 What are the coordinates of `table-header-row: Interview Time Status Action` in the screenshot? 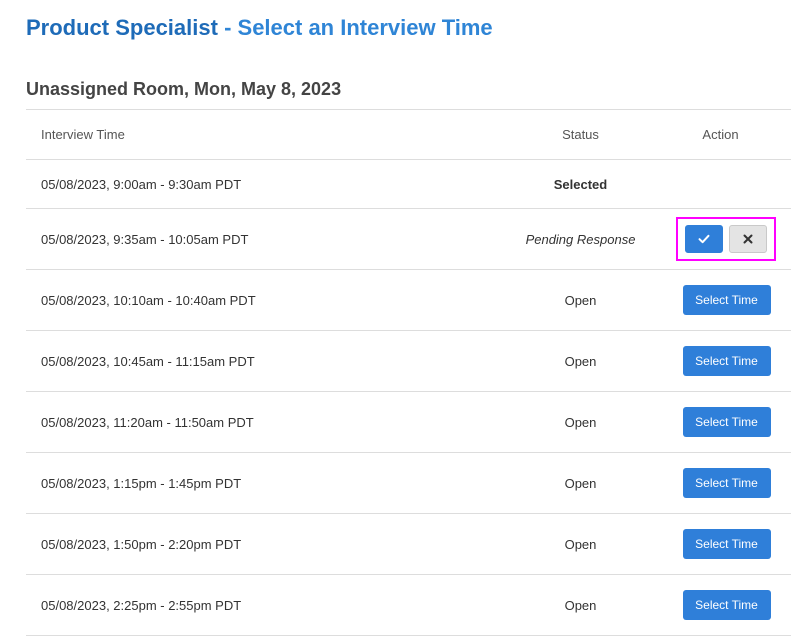 It's located at (408, 134).